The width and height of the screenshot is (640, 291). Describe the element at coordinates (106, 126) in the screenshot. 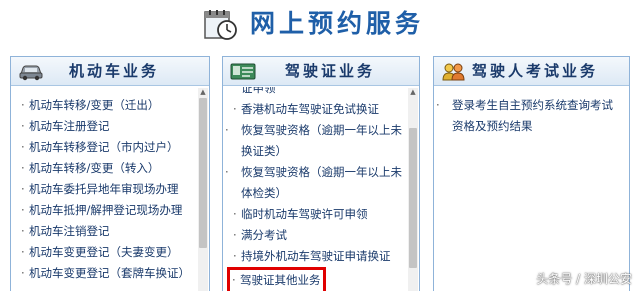

I see `list-item: · 机动车注册登记` at that location.